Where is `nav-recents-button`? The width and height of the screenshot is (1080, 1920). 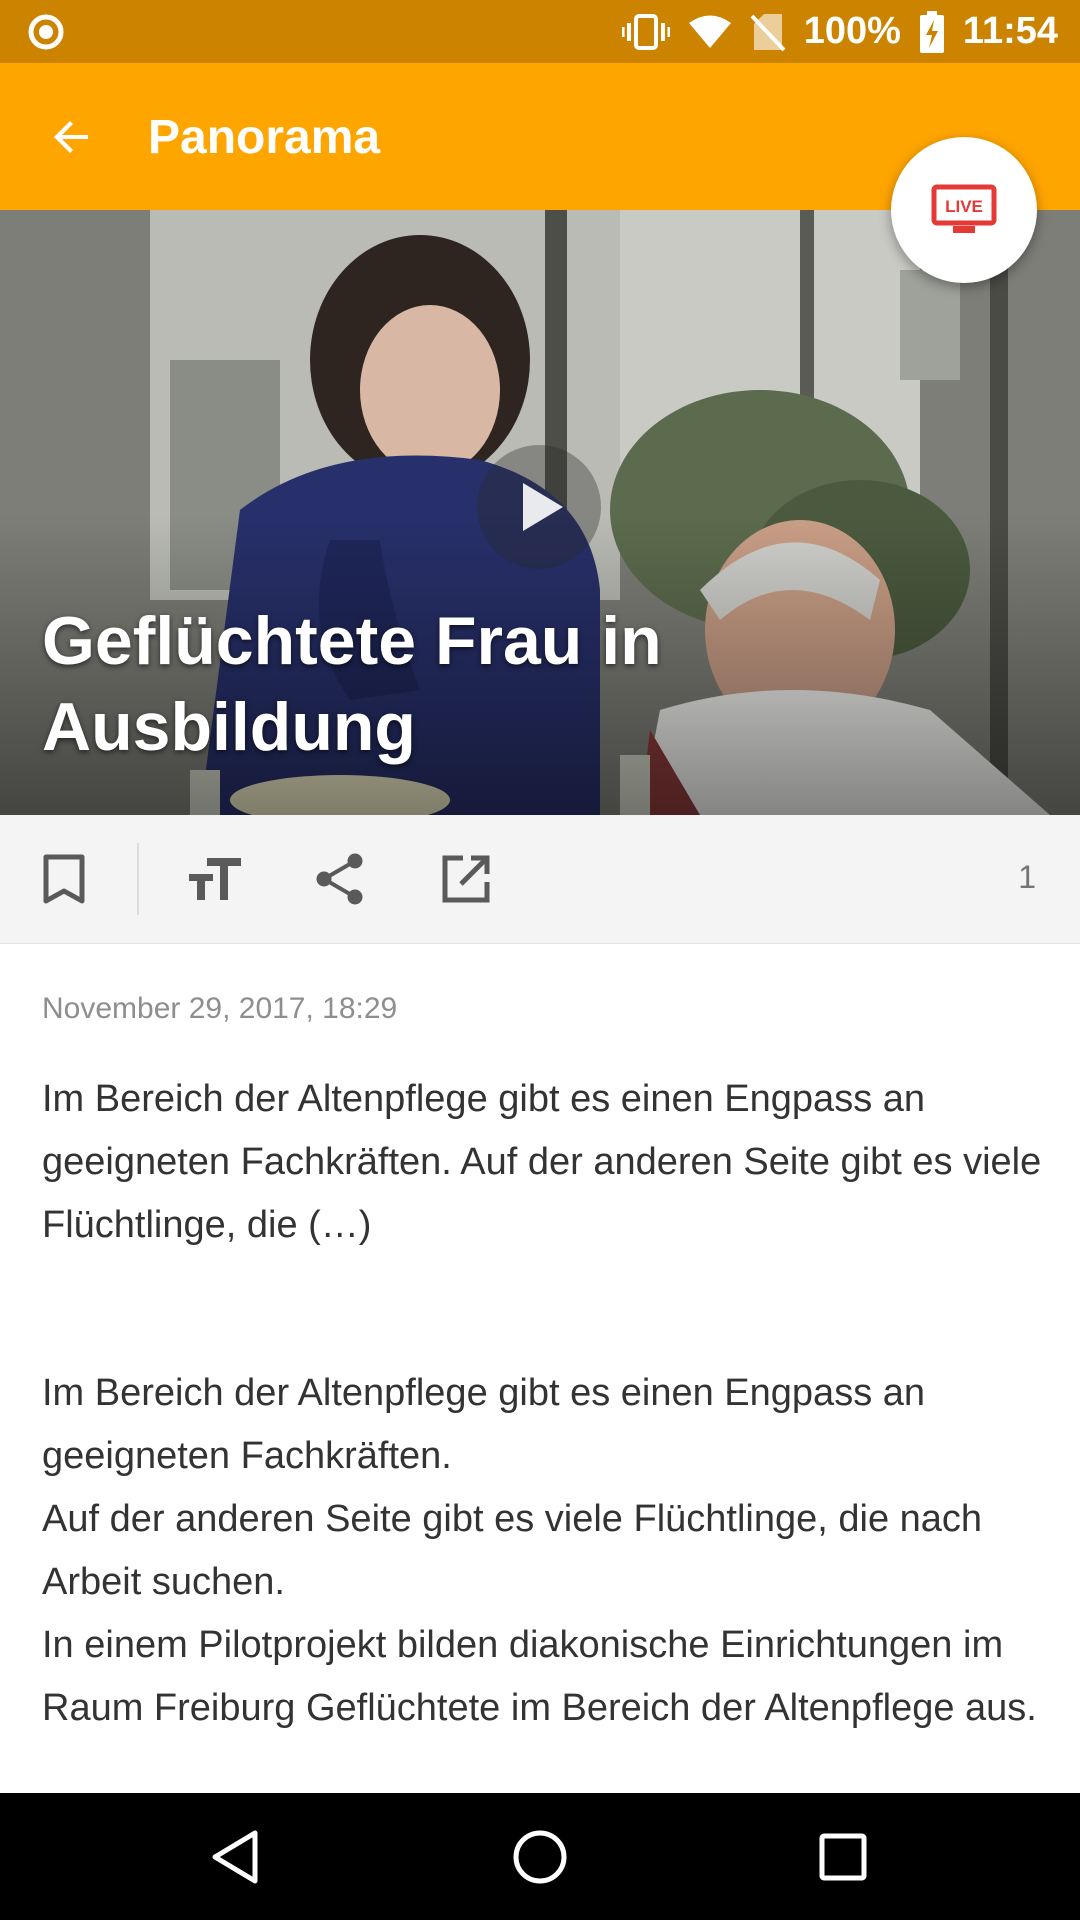
nav-recents-button is located at coordinates (843, 1857).